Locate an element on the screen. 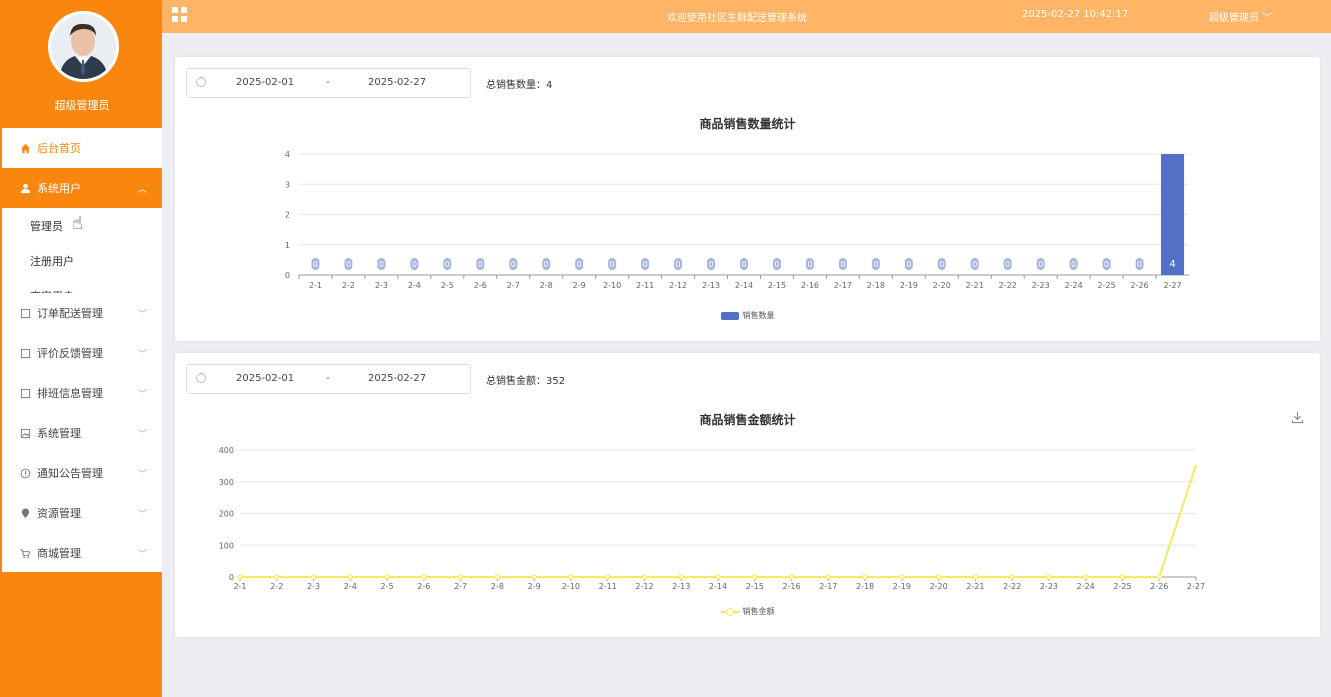  y-tick-label: 0 is located at coordinates (231, 577).